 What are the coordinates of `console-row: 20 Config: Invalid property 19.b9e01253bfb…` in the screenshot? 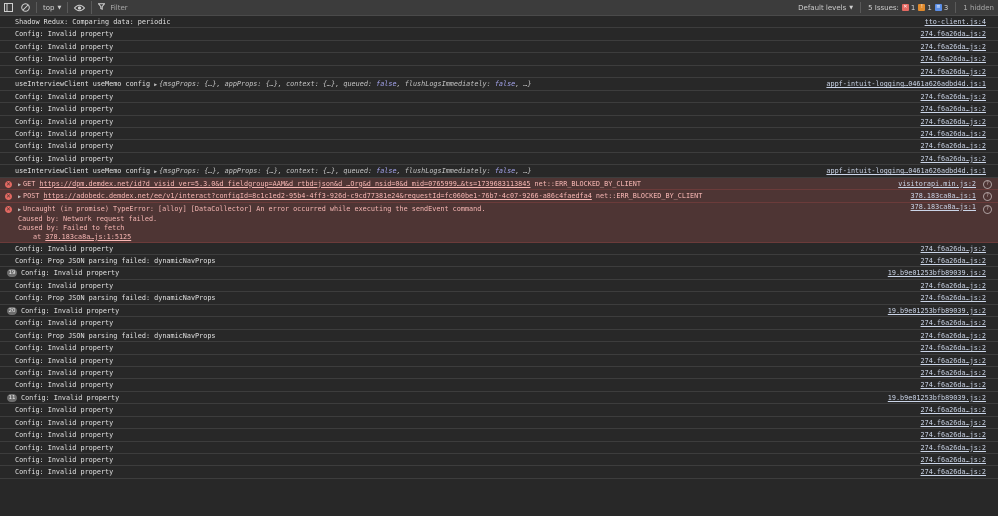 It's located at (499, 311).